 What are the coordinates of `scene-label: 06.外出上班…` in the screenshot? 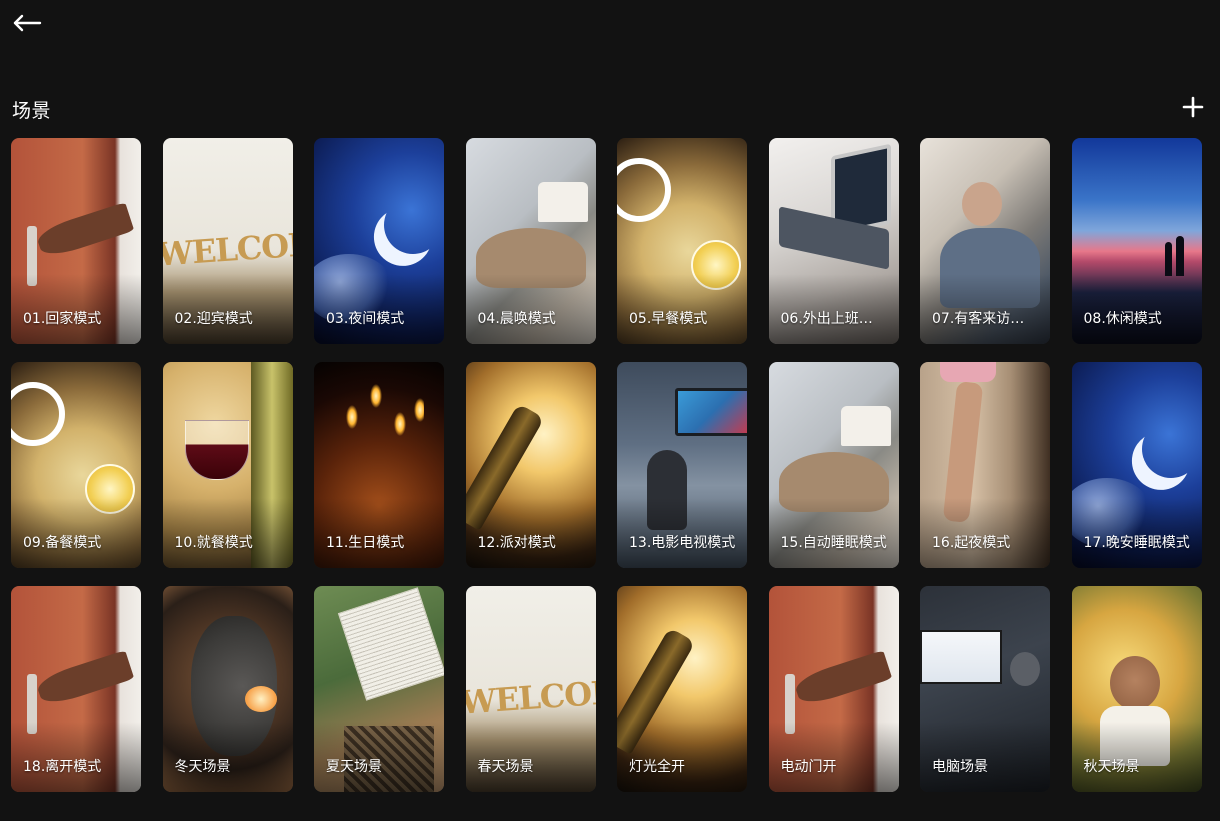 It's located at (826, 319).